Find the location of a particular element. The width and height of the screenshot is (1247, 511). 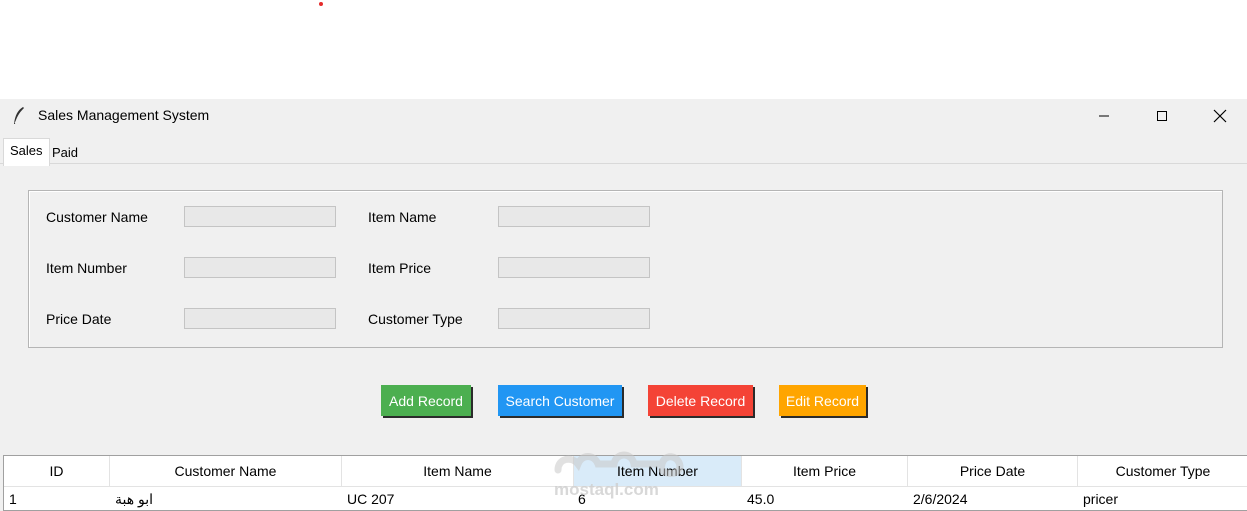

cell-id: 1 is located at coordinates (13, 499).